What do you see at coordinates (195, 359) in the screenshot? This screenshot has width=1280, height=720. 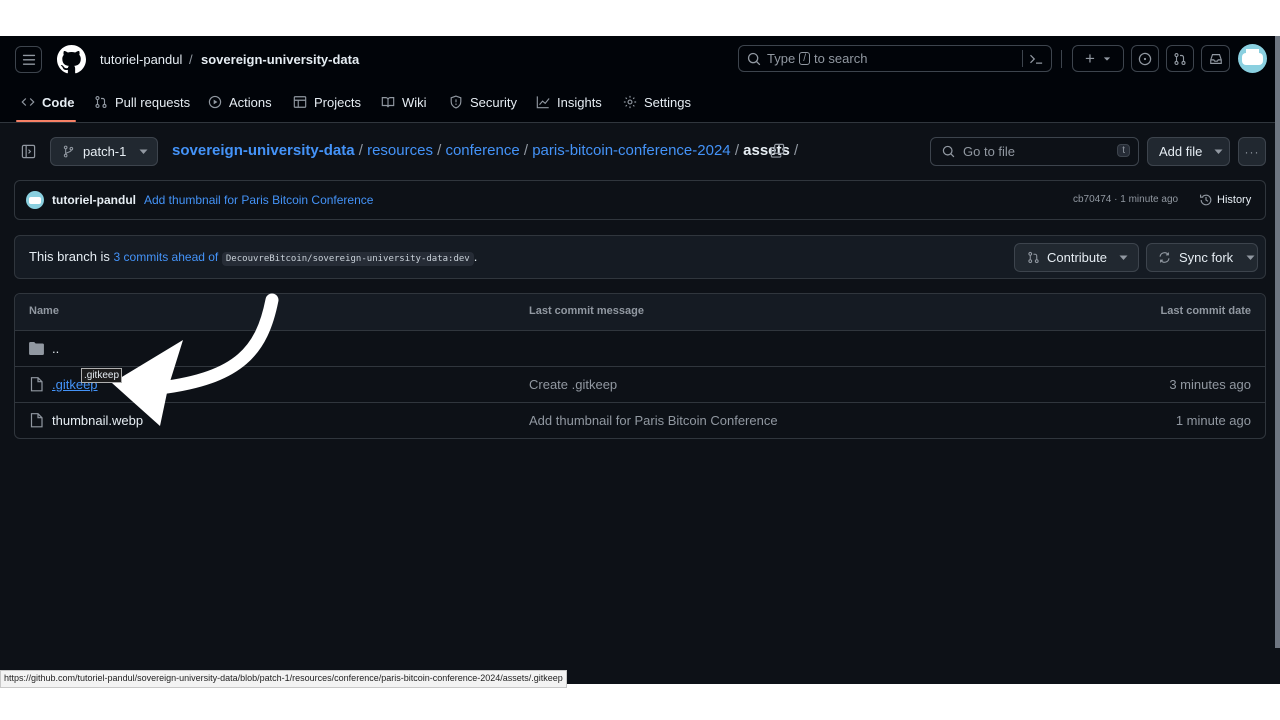 I see `annotation-arrow` at bounding box center [195, 359].